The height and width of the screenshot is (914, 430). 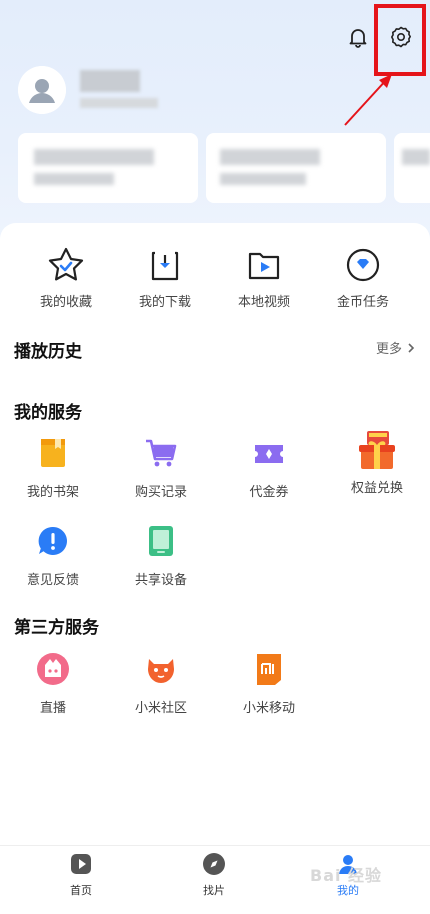 What do you see at coordinates (346, 875) in the screenshot?
I see `watermark: Bai 经验` at bounding box center [346, 875].